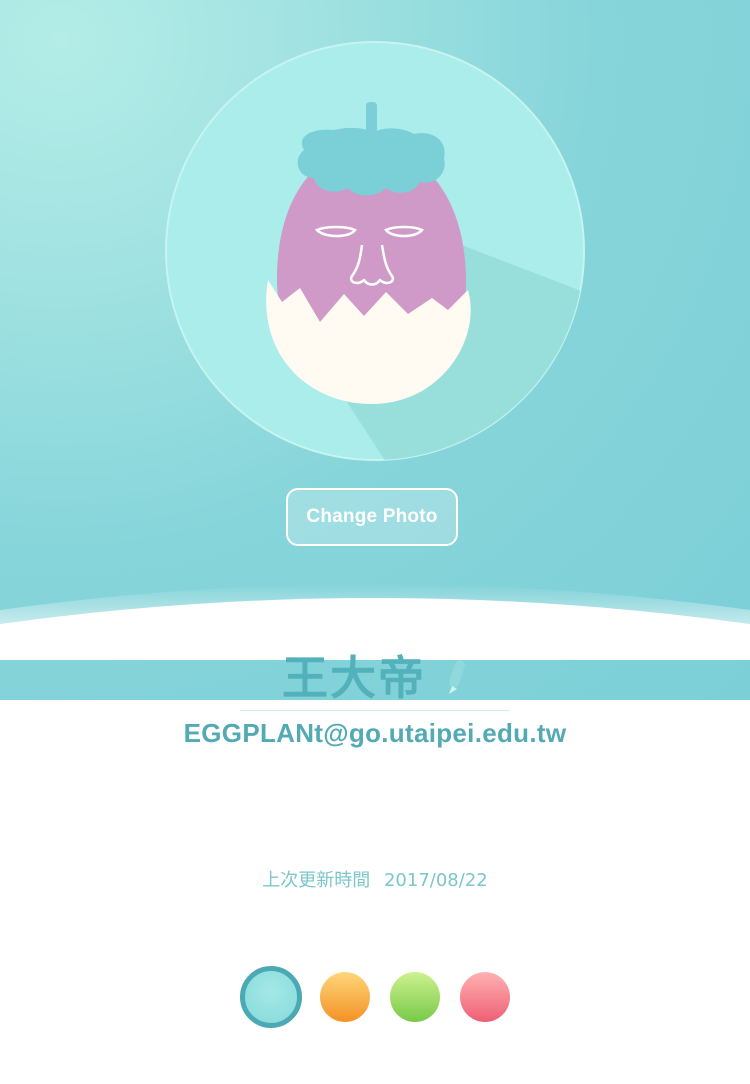 This screenshot has width=750, height=1084. I want to click on change-photo-button: Change Photo, so click(372, 517).